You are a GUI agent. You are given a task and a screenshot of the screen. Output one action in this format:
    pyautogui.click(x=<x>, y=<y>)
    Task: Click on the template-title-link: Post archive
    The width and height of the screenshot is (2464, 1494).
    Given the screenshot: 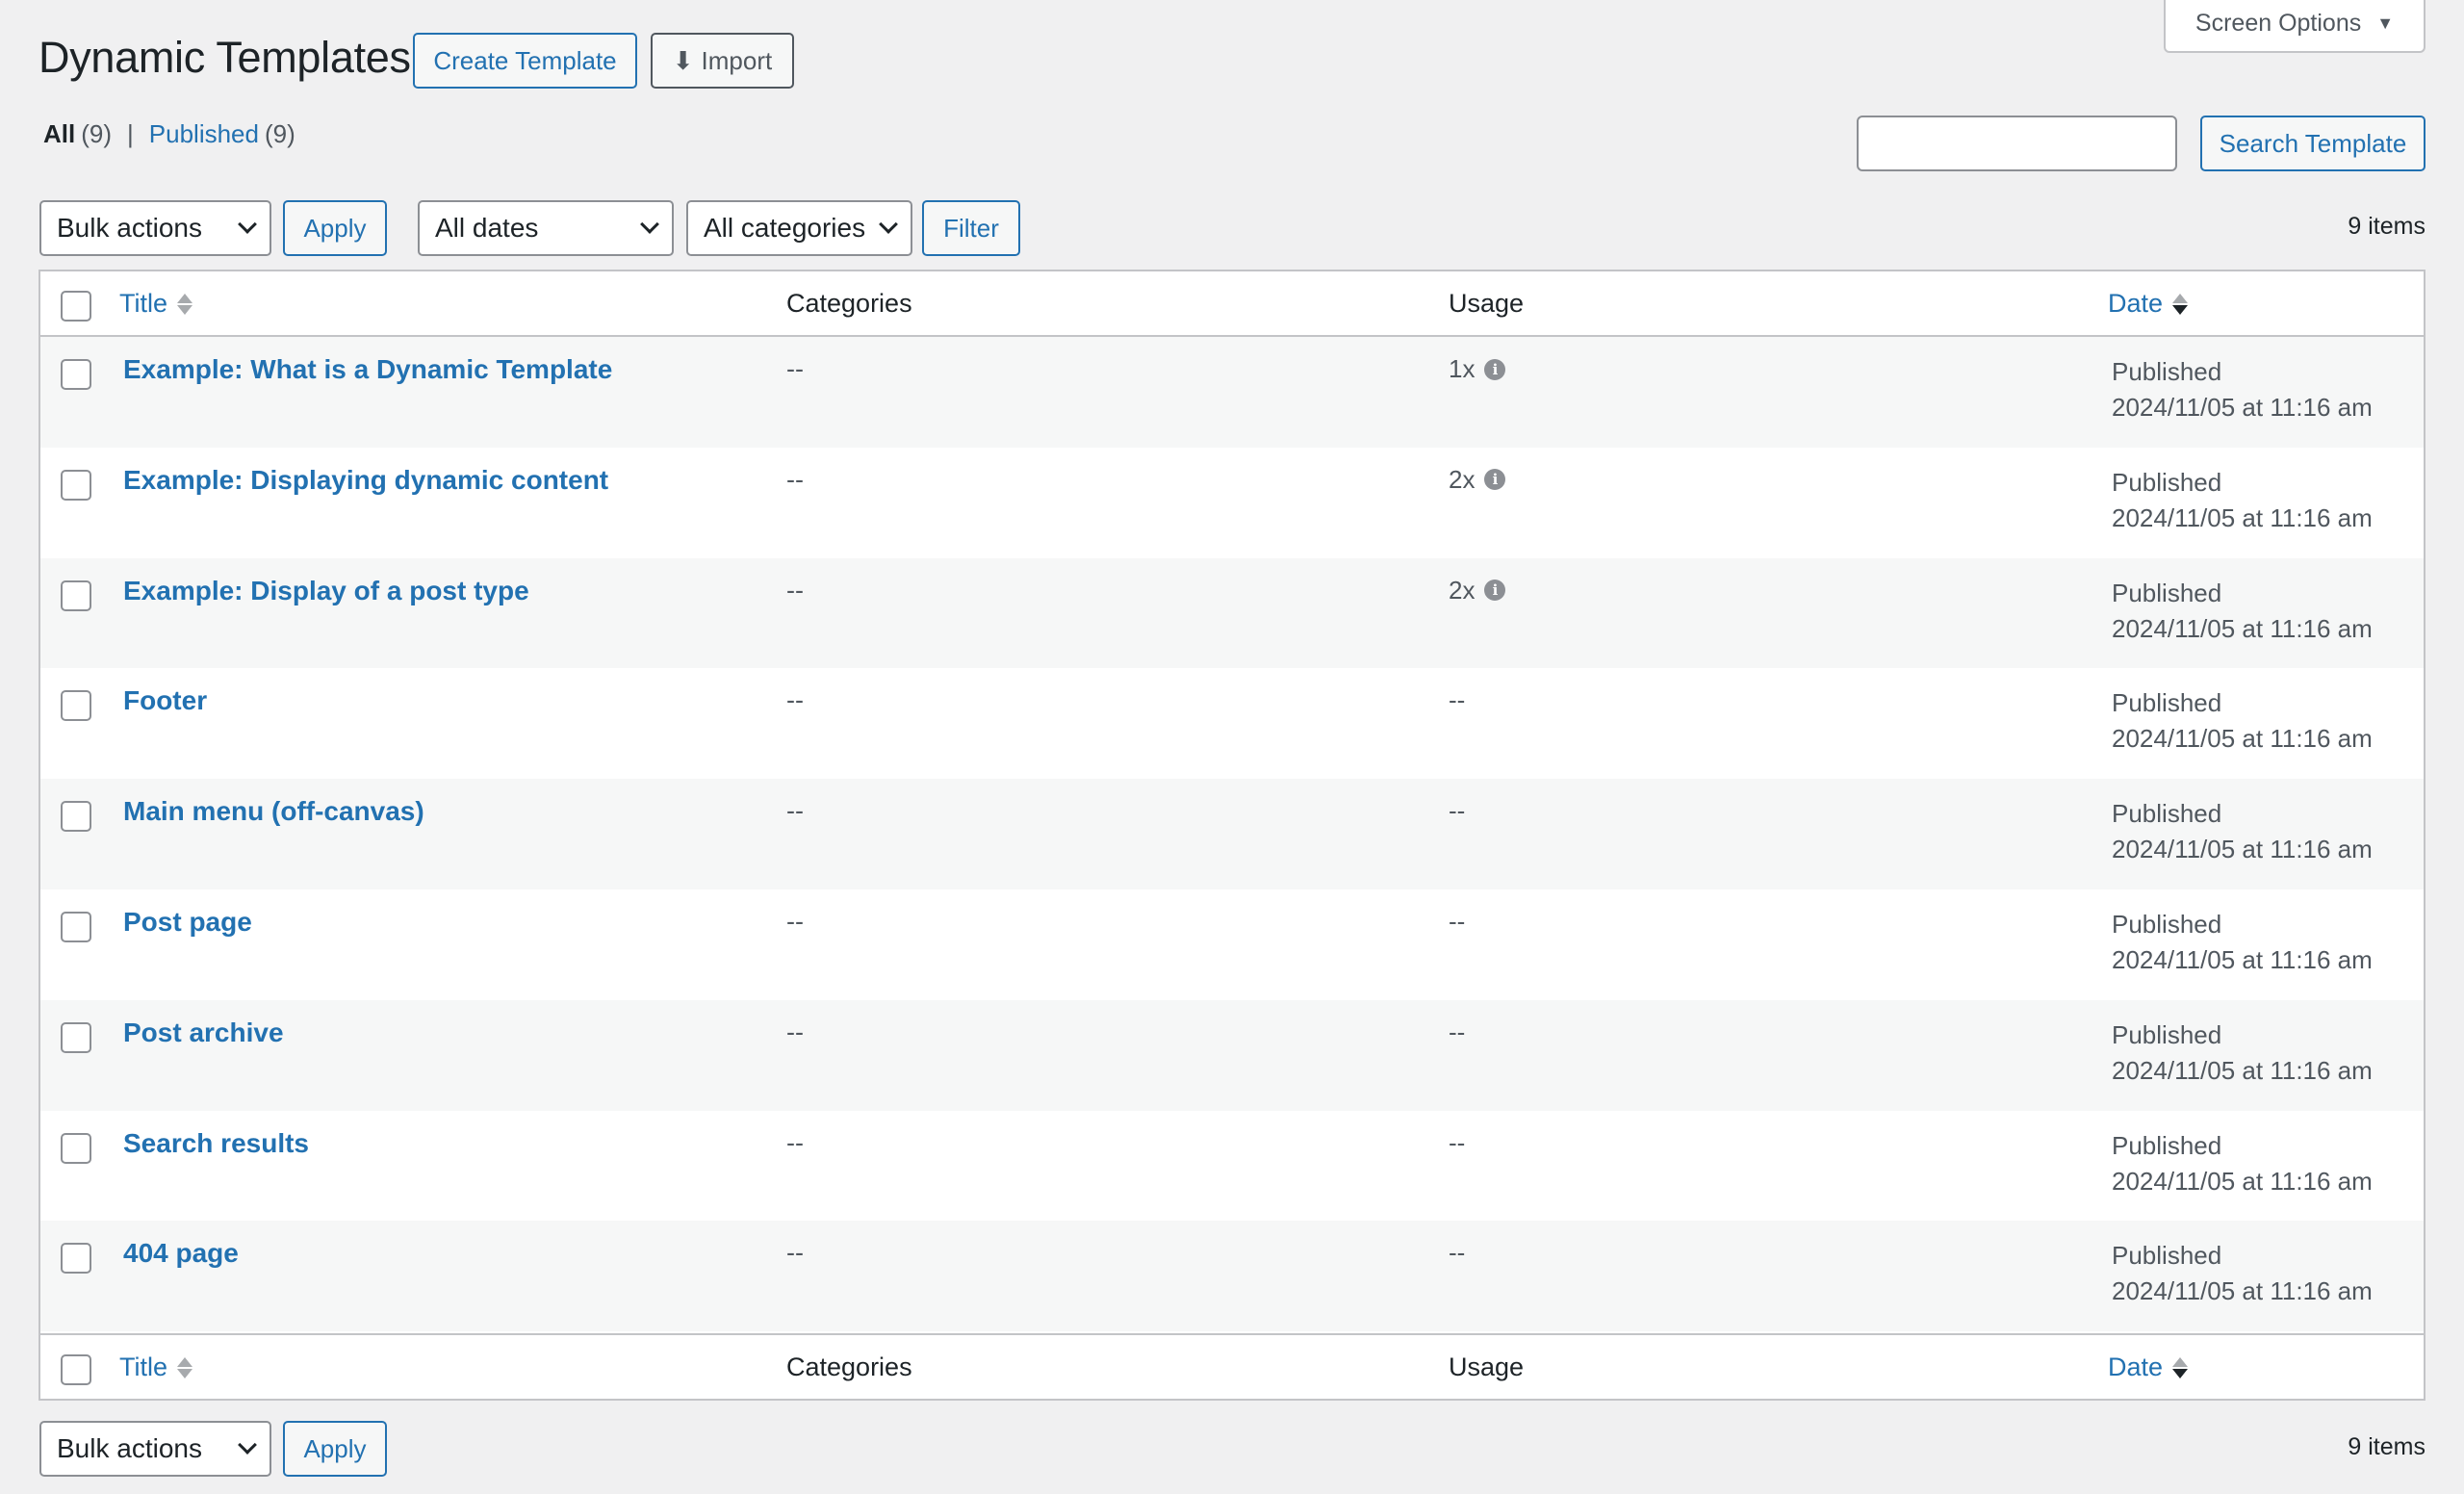 What is the action you would take?
    pyautogui.click(x=203, y=1033)
    